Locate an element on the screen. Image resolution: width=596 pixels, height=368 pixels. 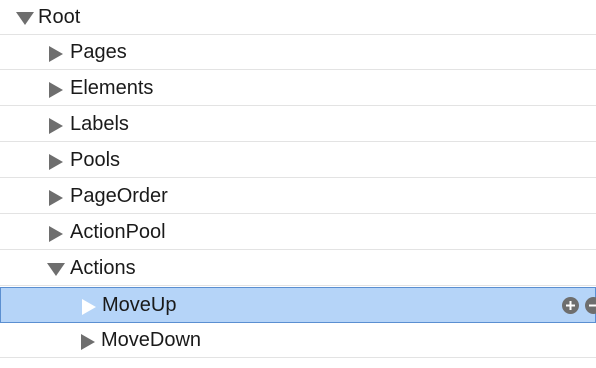
tree-row-labels: Labels is located at coordinates (298, 124).